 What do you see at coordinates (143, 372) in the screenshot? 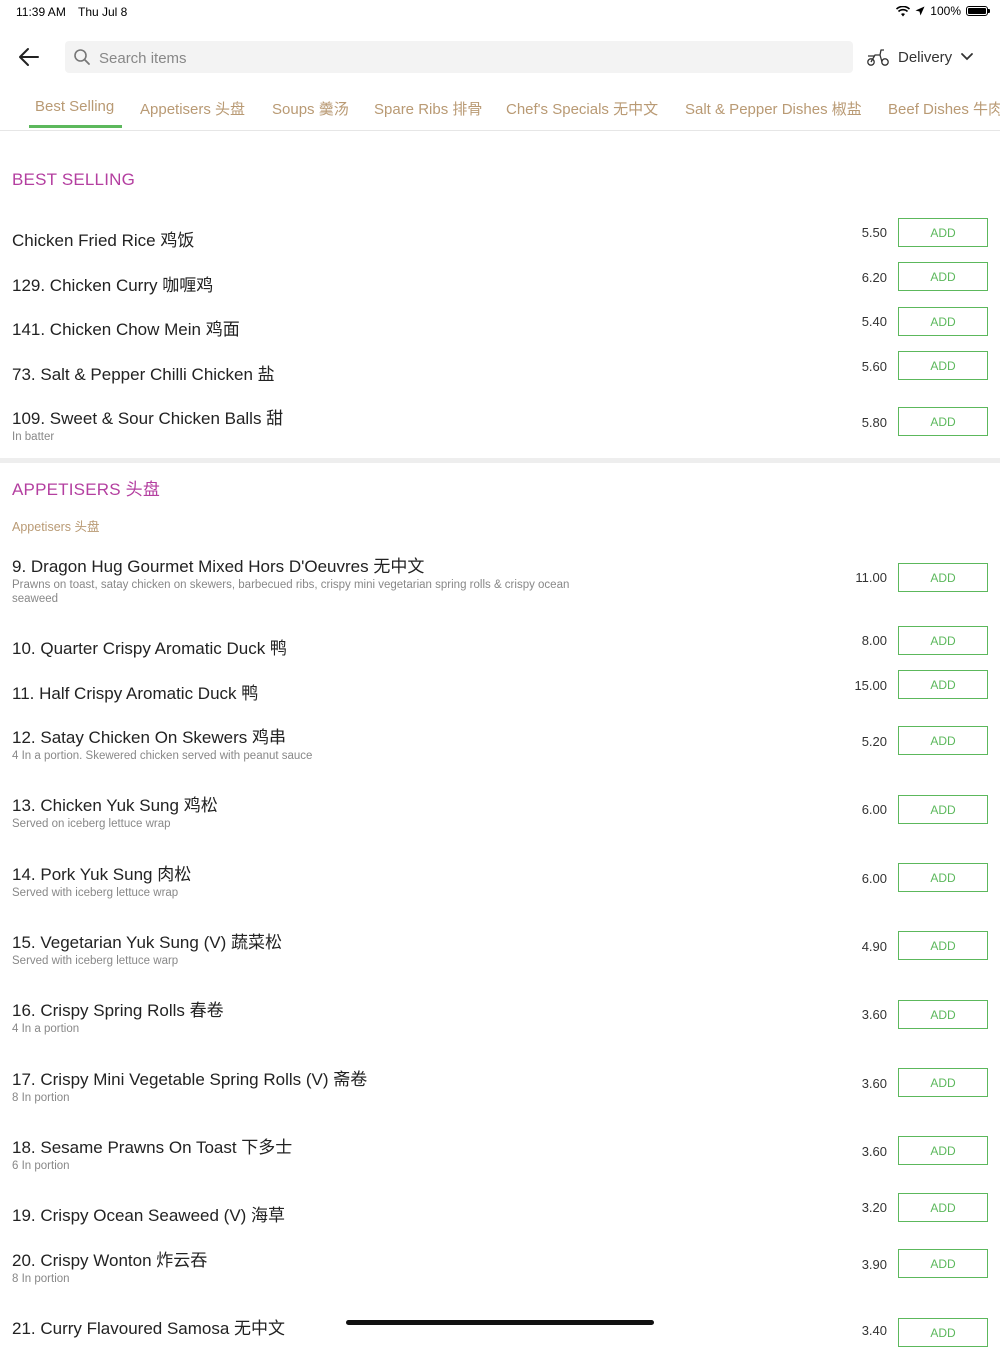
I see `item-name: 73. Salt & Pepper Chilli Chicken 盐` at bounding box center [143, 372].